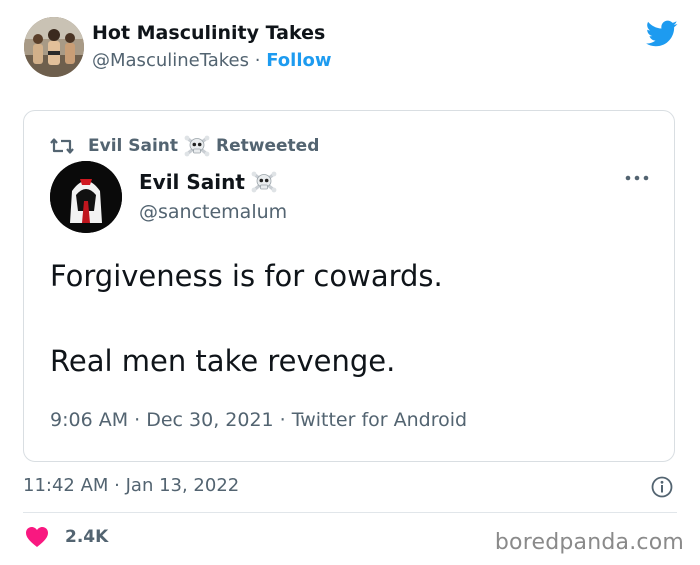  Describe the element at coordinates (662, 34) in the screenshot. I see `twitter-logo-icon` at that location.